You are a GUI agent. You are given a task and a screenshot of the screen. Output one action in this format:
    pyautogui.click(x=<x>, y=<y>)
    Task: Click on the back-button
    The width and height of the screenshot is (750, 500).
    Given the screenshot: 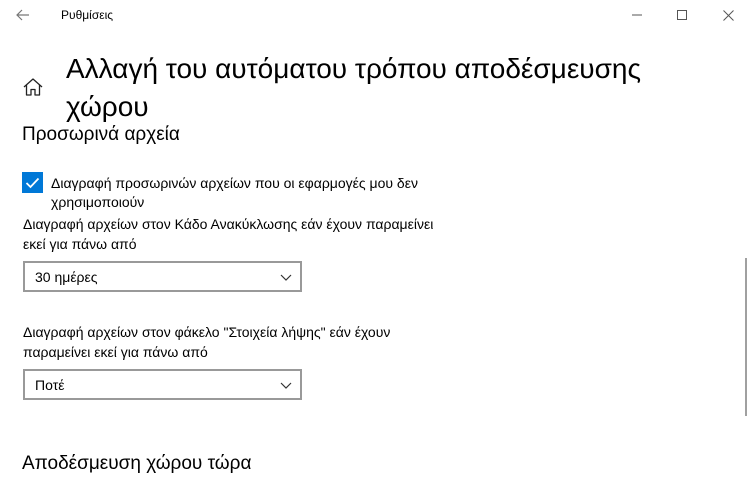 What is the action you would take?
    pyautogui.click(x=23, y=15)
    